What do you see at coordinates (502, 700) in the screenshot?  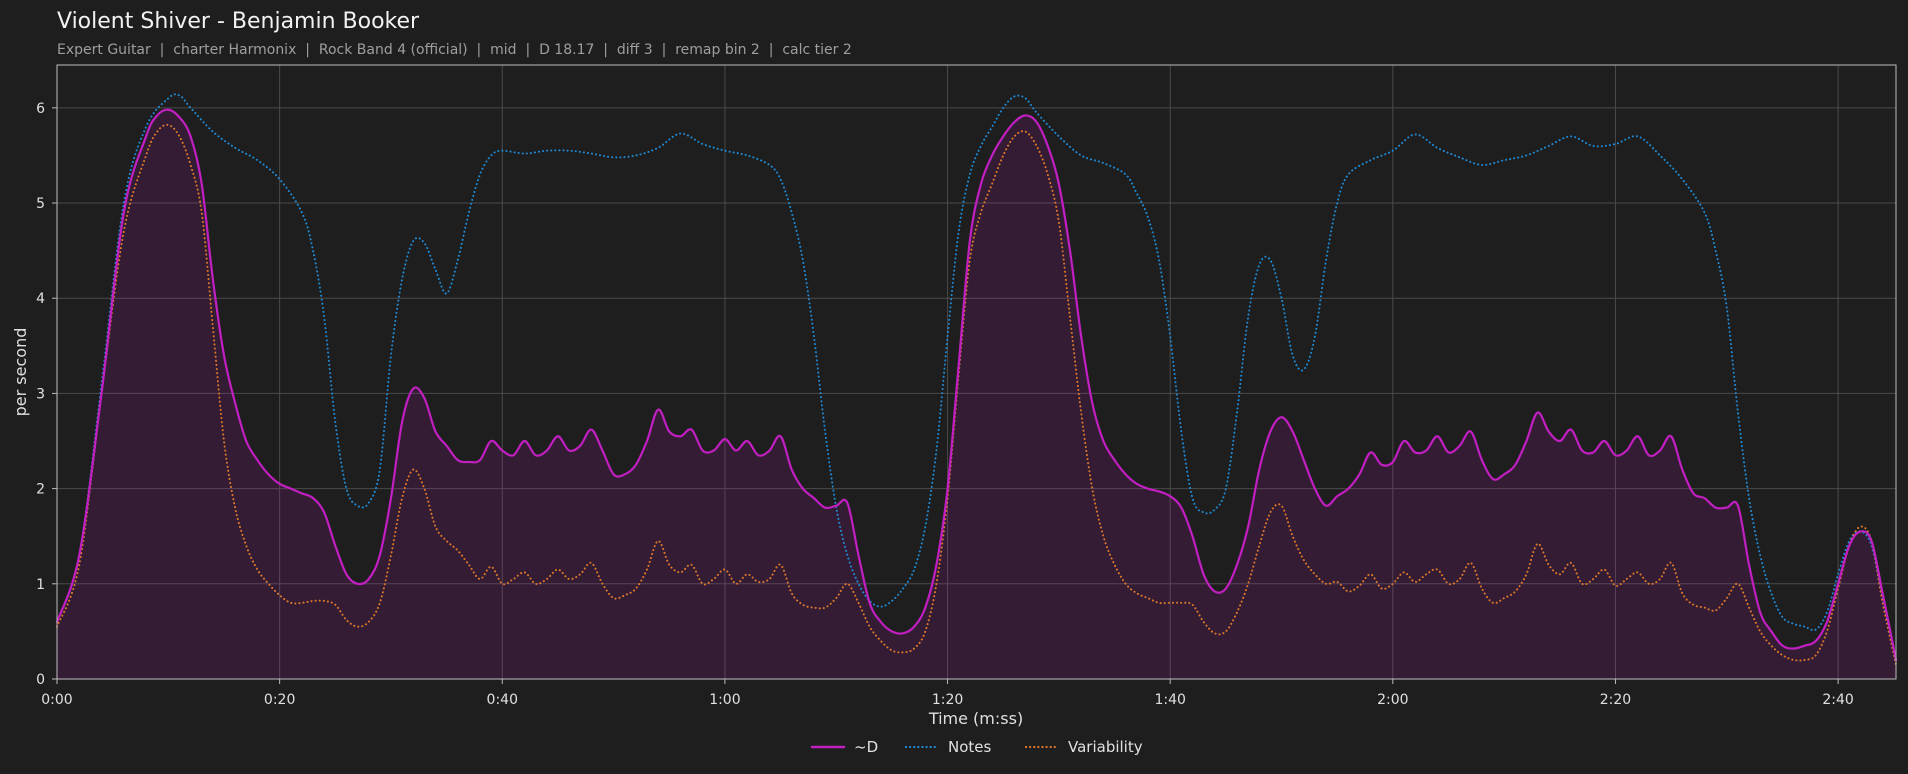 I see `x-tick-label: 0:40` at bounding box center [502, 700].